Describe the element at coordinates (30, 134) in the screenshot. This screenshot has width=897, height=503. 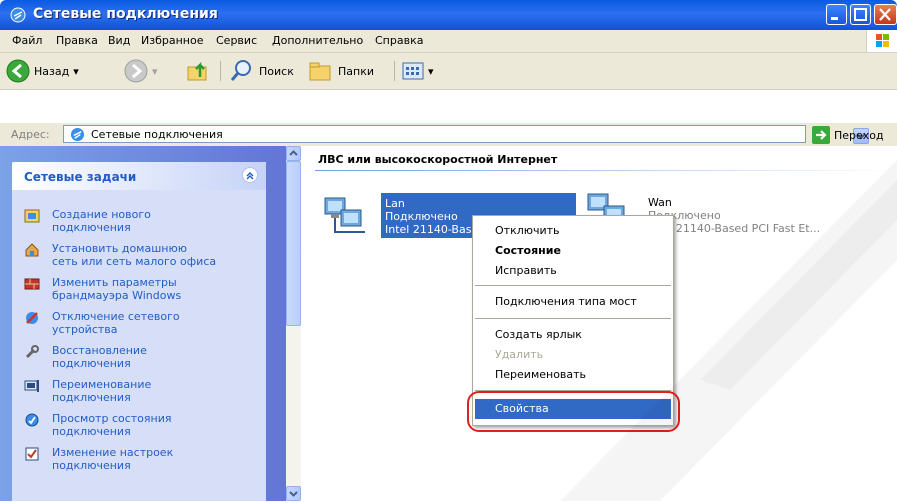
I see `address-label: Адрес:` at that location.